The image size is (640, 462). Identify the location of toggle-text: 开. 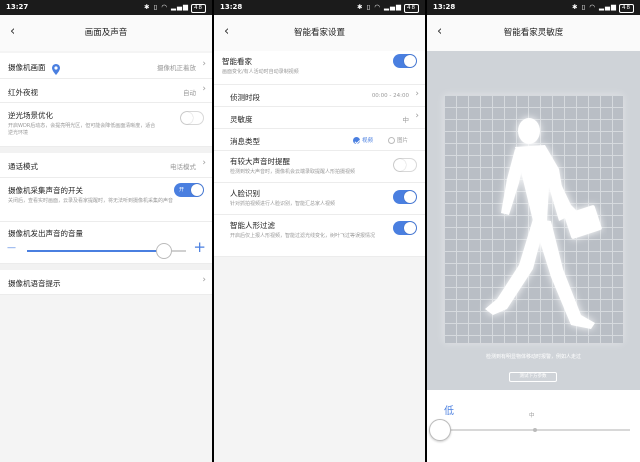
(182, 190).